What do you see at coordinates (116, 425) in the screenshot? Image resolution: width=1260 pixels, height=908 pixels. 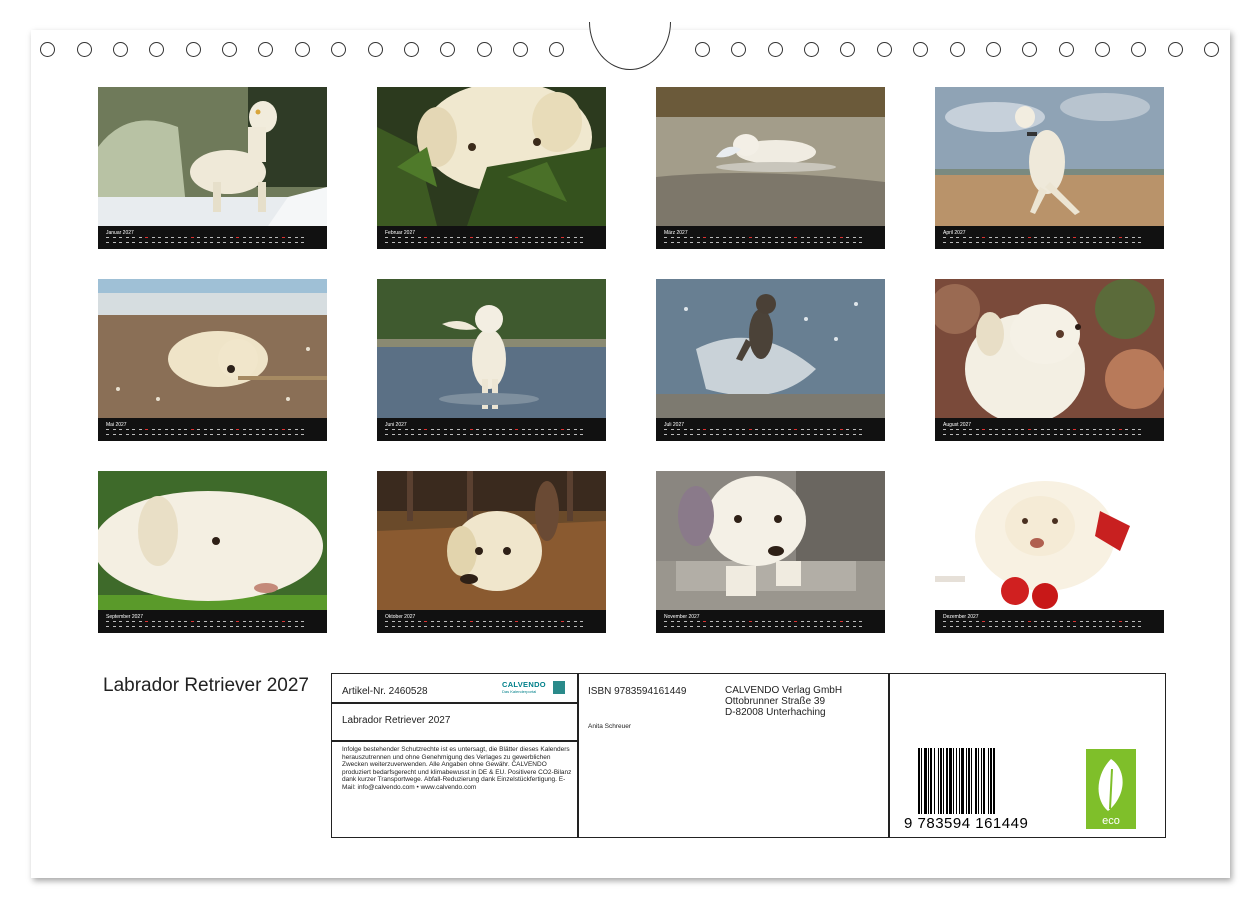 I see `month-label: Mai 2027` at bounding box center [116, 425].